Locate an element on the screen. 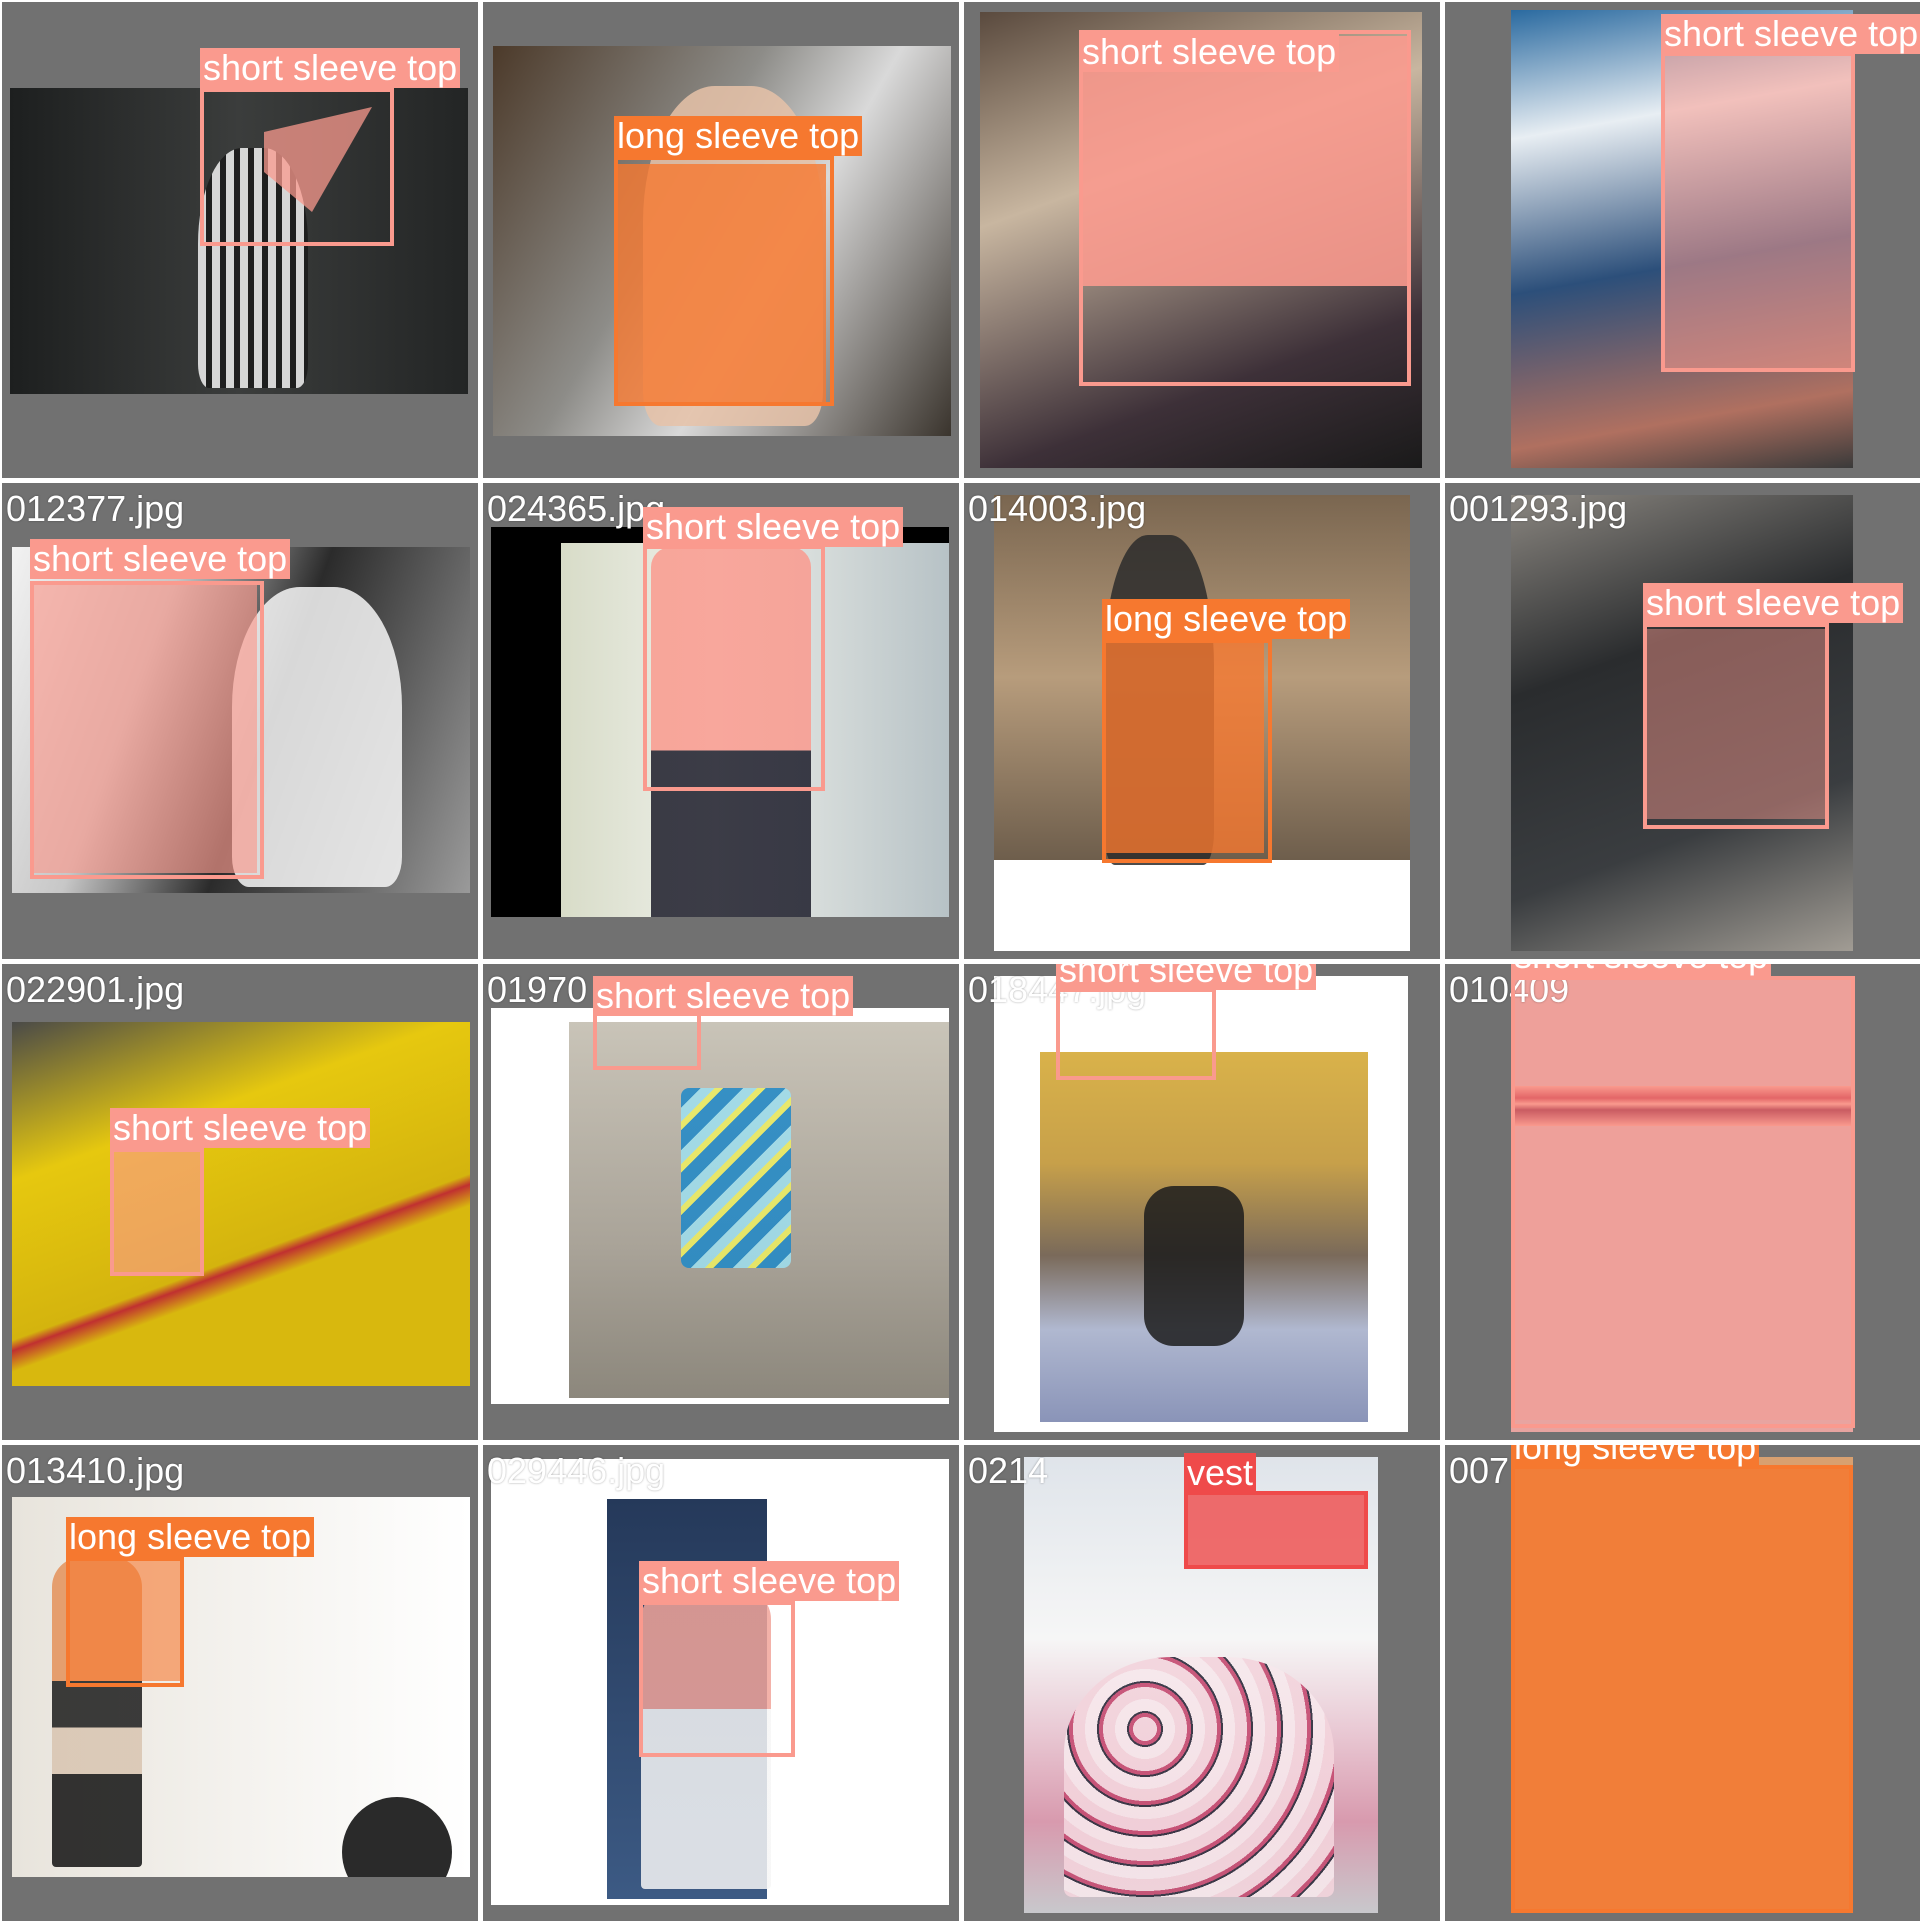 The height and width of the screenshot is (1921, 1920). result-tile: 01970 short sleeve top is located at coordinates (721, 1202).